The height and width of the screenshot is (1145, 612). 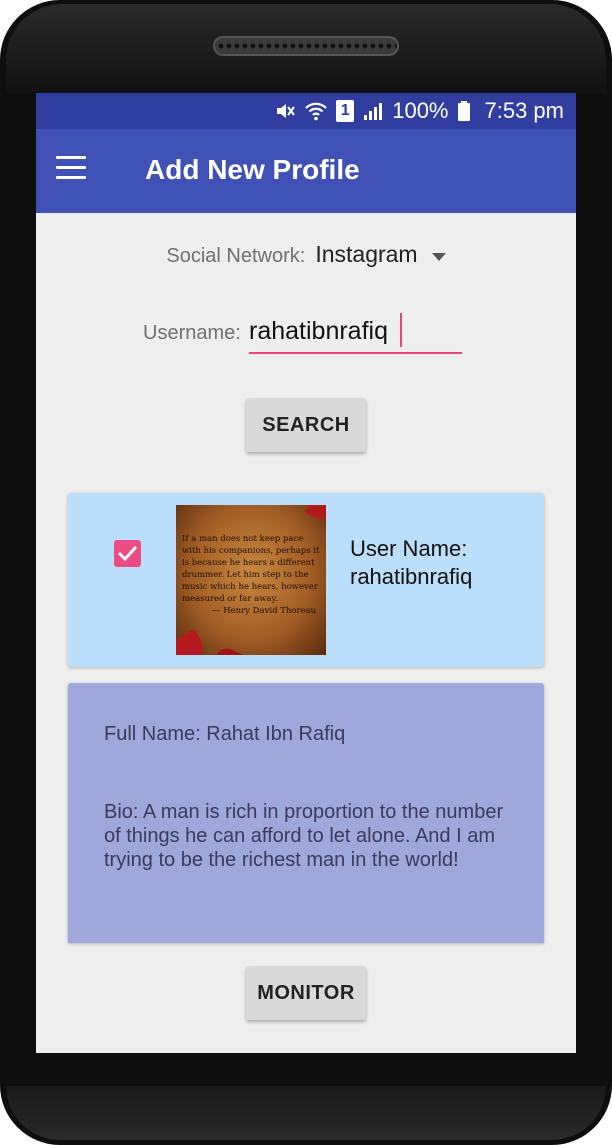 What do you see at coordinates (71, 171) in the screenshot?
I see `hamburger-menu-icon` at bounding box center [71, 171].